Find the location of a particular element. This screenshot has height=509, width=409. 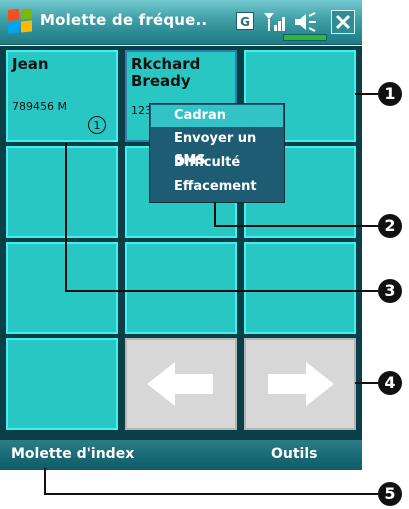

callout-badge-1: 1 is located at coordinates (390, 94).